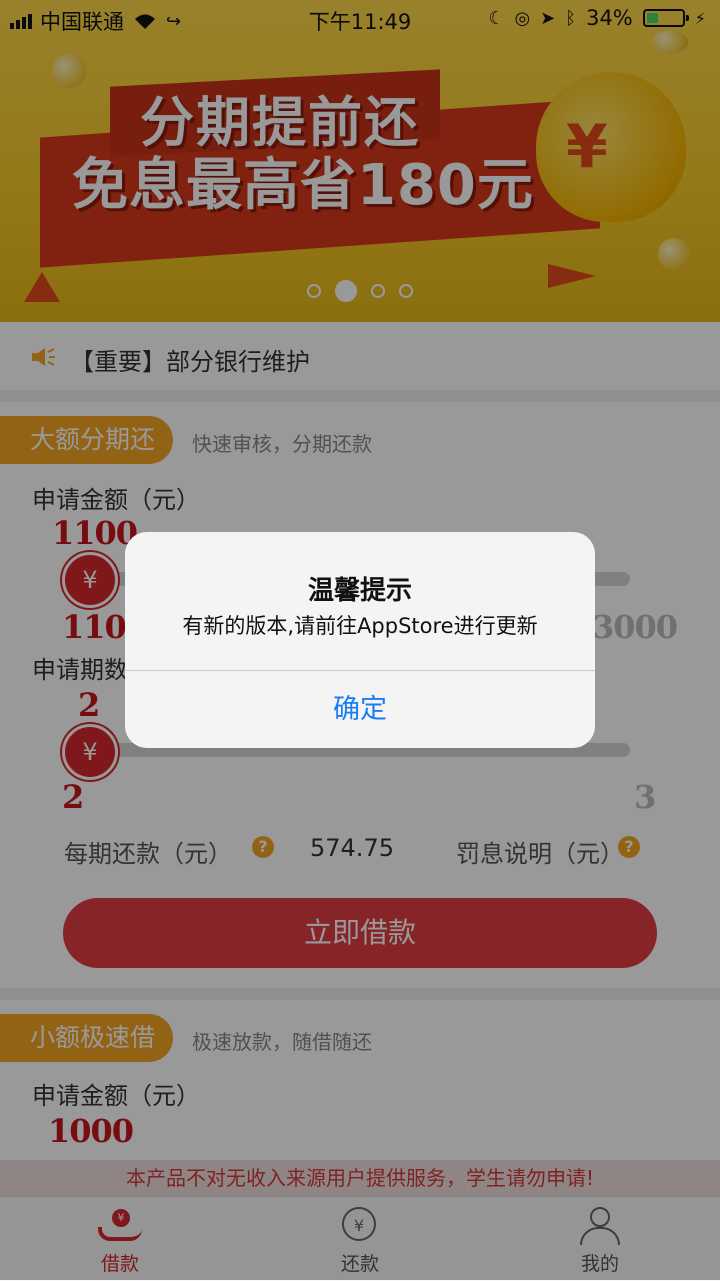 Image resolution: width=720 pixels, height=1281 pixels. Describe the element at coordinates (360, 709) in the screenshot. I see `alert-confirm-button: 确定` at that location.